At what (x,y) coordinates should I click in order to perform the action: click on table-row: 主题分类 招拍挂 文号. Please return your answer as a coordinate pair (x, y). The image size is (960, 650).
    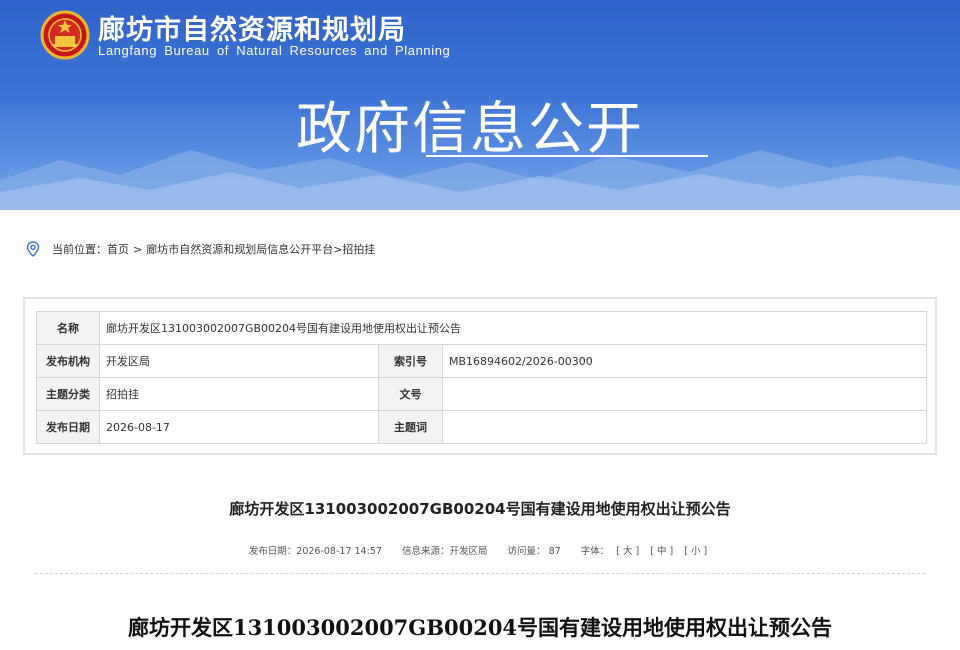
    Looking at the image, I should click on (481, 394).